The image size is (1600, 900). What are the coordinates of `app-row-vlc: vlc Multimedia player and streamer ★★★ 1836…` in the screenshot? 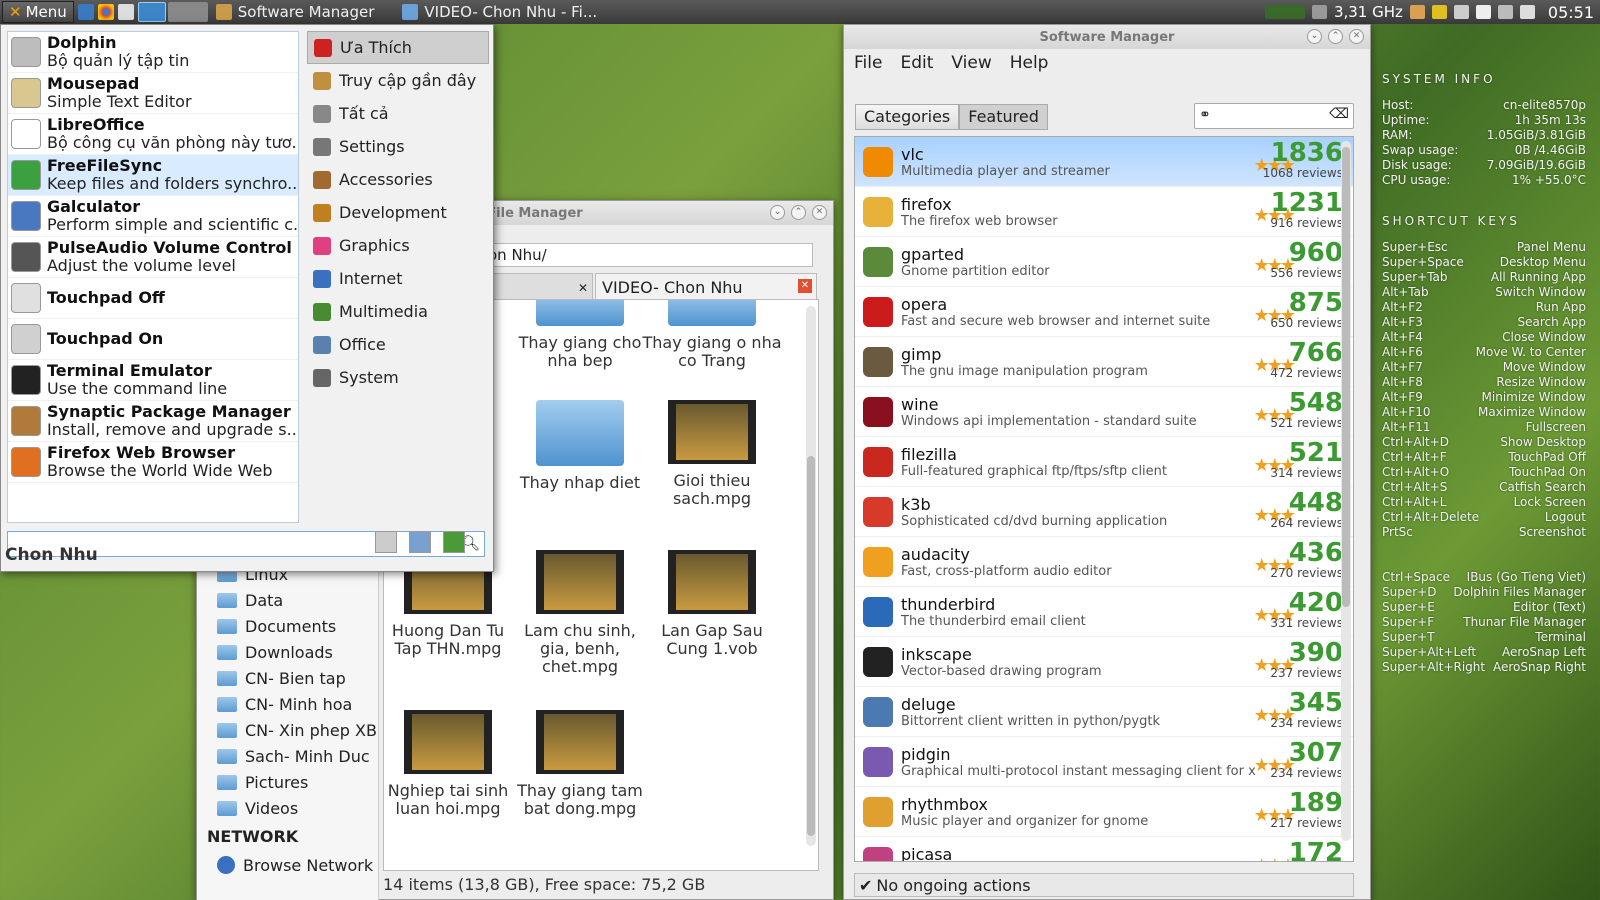 It's located at (1104, 162).